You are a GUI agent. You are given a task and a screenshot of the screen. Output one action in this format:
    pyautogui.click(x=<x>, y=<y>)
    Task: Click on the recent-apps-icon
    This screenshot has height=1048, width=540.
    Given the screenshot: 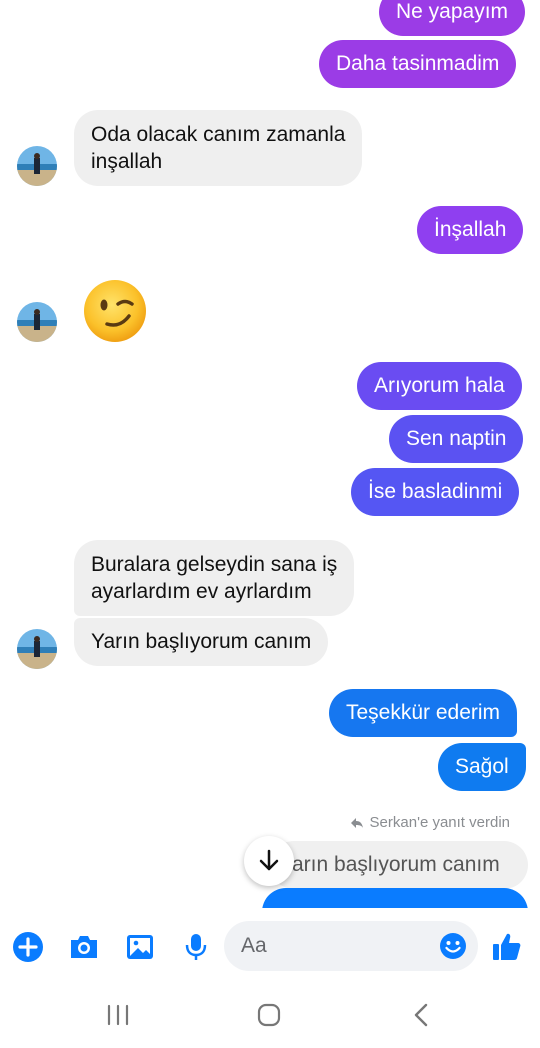 What is the action you would take?
    pyautogui.click(x=118, y=1015)
    